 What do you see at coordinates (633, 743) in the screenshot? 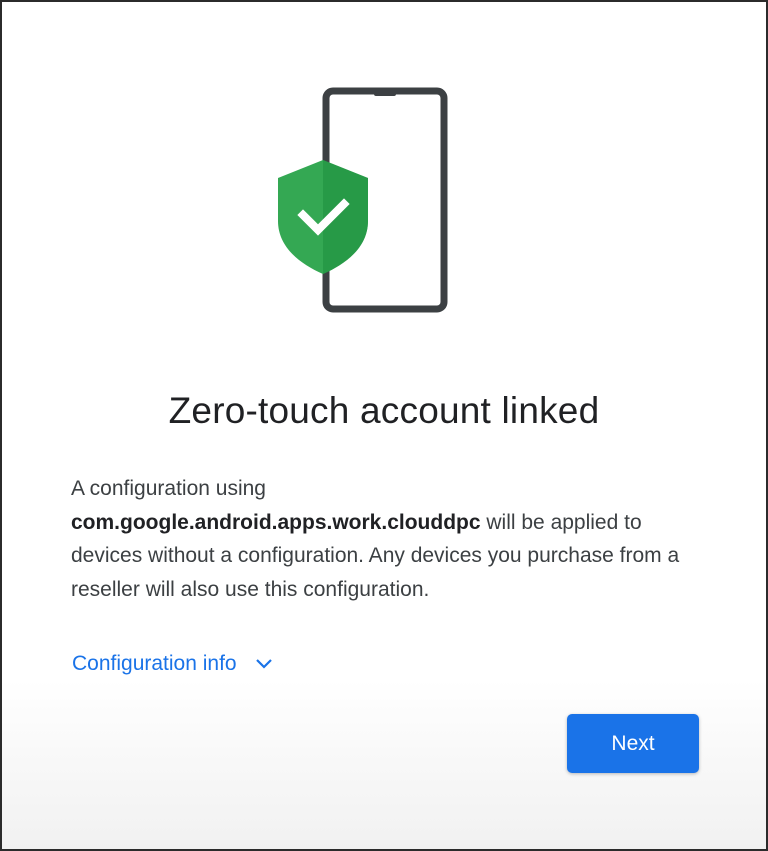
I see `next-button: Next` at bounding box center [633, 743].